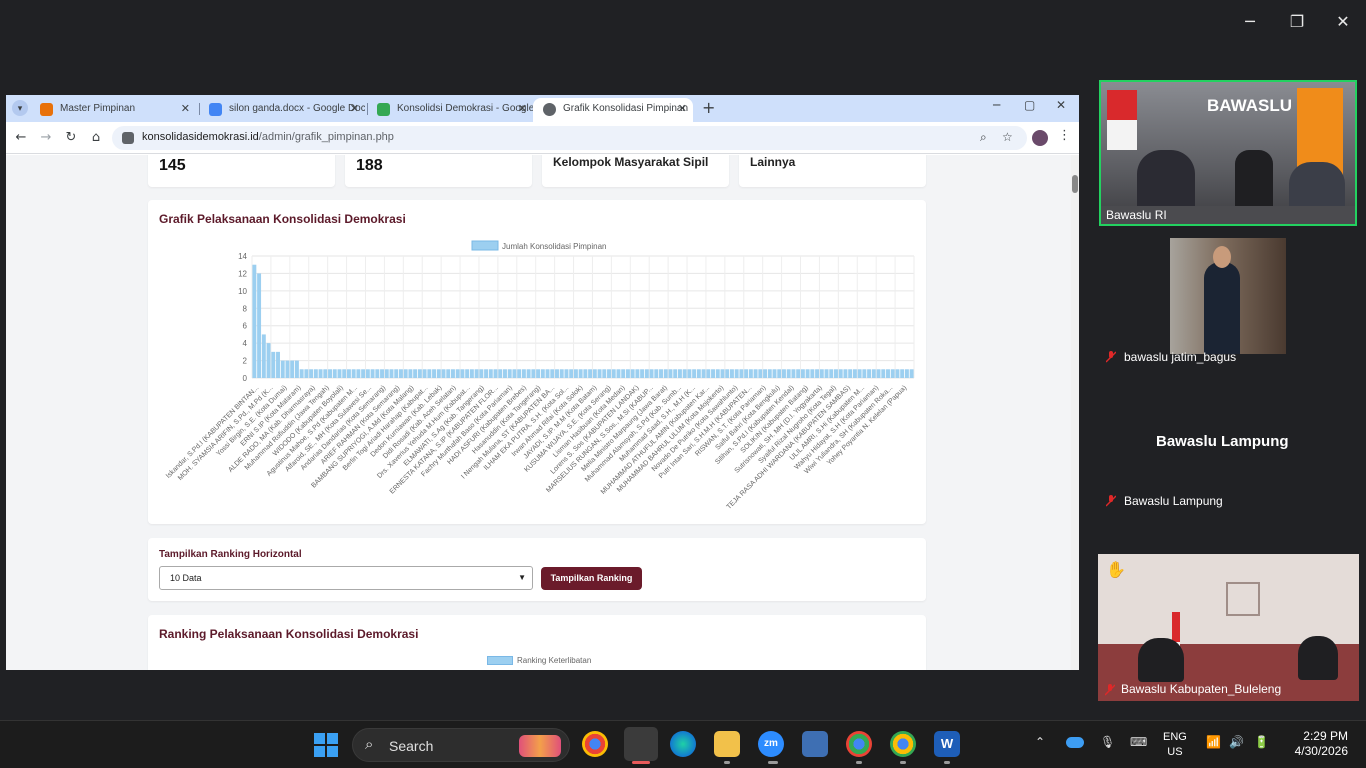 The height and width of the screenshot is (768, 1366). What do you see at coordinates (1236, 742) in the screenshot?
I see `volume-icon: 🔊` at bounding box center [1236, 742].